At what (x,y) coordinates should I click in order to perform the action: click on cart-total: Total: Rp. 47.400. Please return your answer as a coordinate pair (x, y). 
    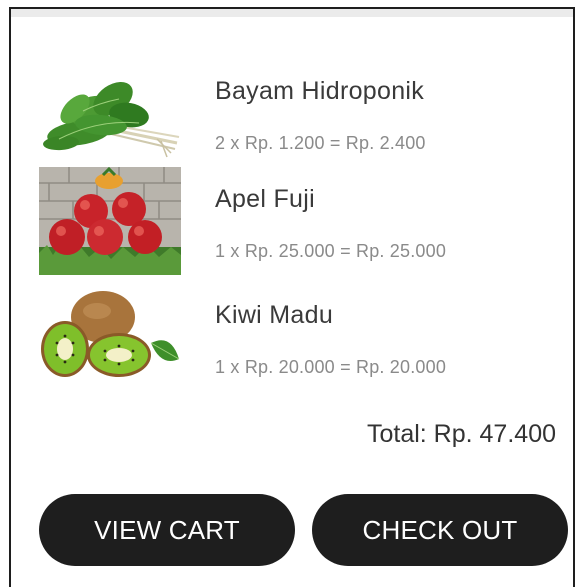
    Looking at the image, I should click on (461, 434).